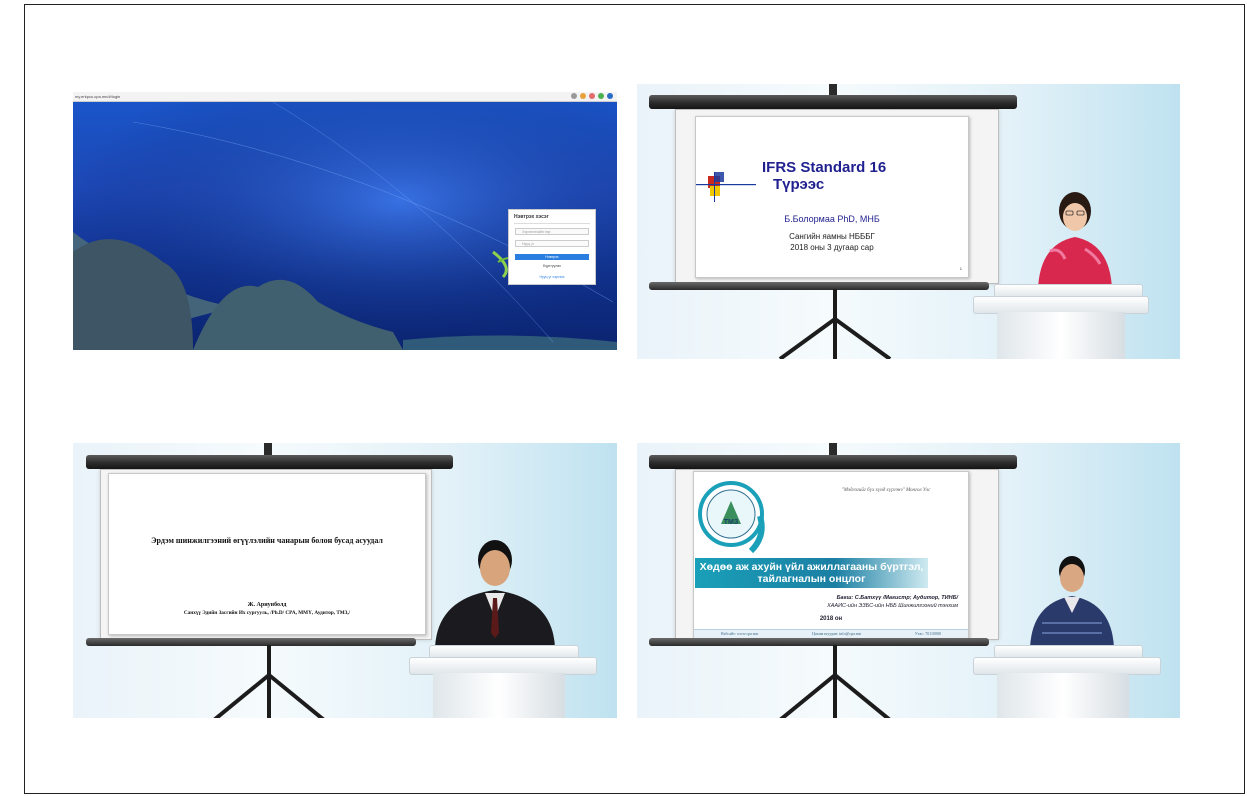 The width and height of the screenshot is (1247, 796). What do you see at coordinates (731, 517) in the screenshot?
I see `tmz-logo-icon: ТМЗ` at bounding box center [731, 517].